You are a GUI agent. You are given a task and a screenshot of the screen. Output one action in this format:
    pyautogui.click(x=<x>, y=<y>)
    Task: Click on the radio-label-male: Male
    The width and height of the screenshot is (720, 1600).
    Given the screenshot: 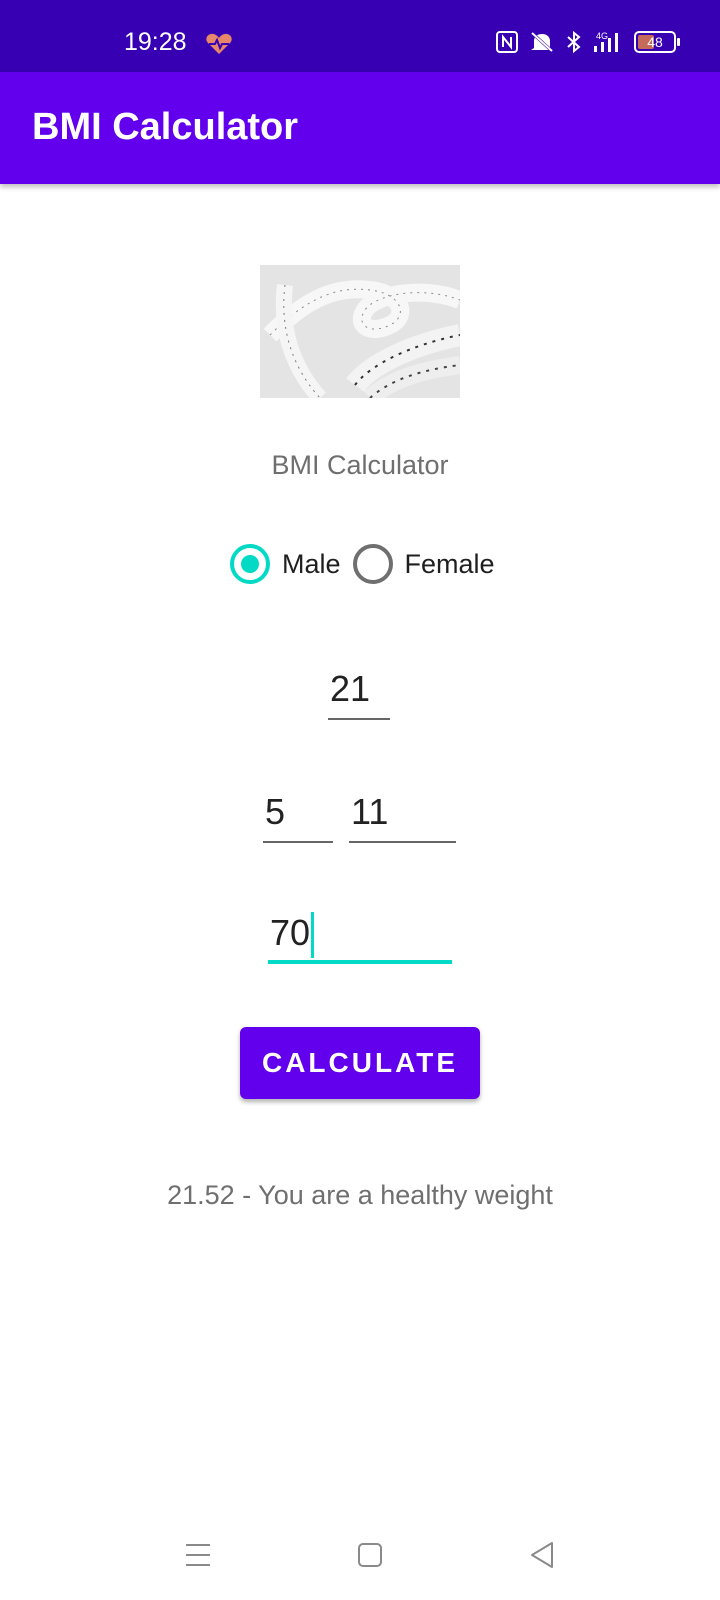 What is the action you would take?
    pyautogui.click(x=311, y=563)
    